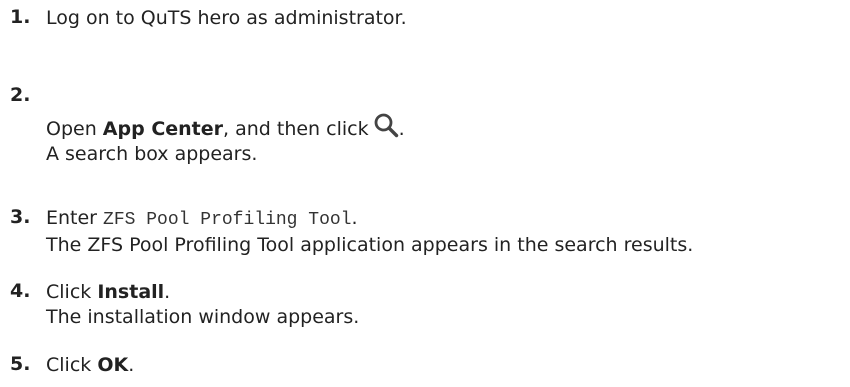 The height and width of the screenshot is (387, 850). I want to click on install-label: Install, so click(131, 292).